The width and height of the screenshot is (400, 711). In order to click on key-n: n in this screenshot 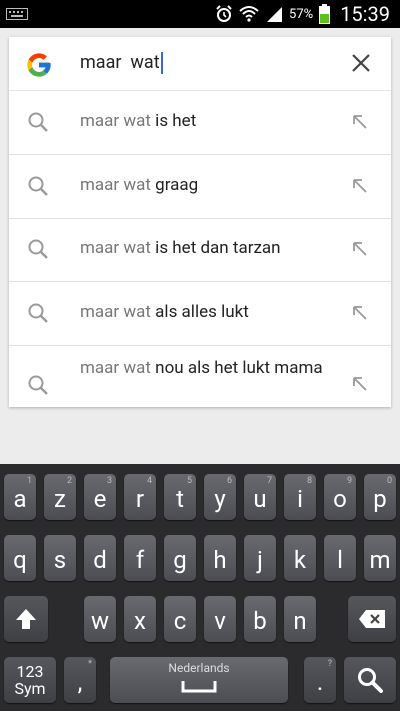, I will do `click(300, 619)`.